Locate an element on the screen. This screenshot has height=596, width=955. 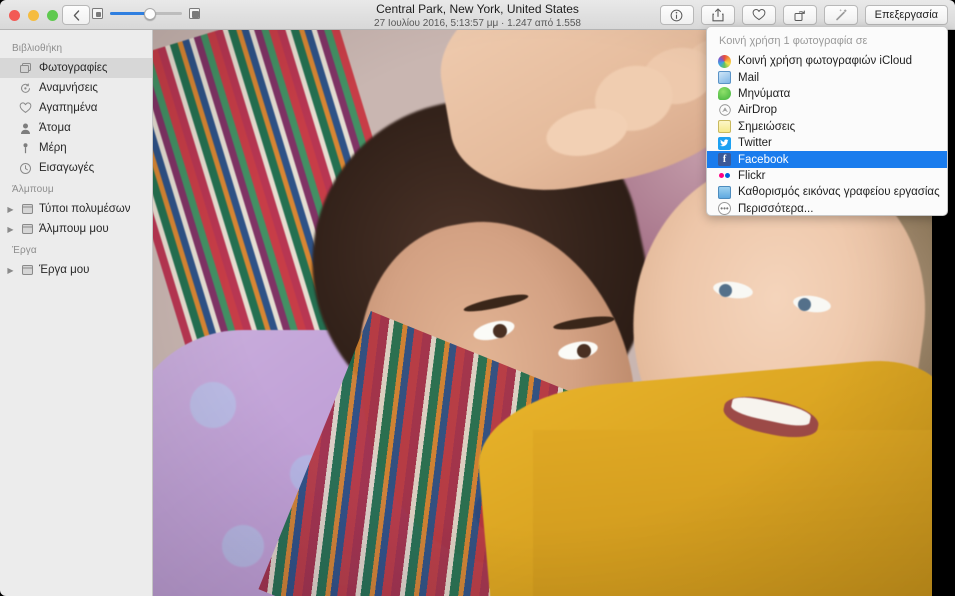
mail-icon is located at coordinates (724, 78).